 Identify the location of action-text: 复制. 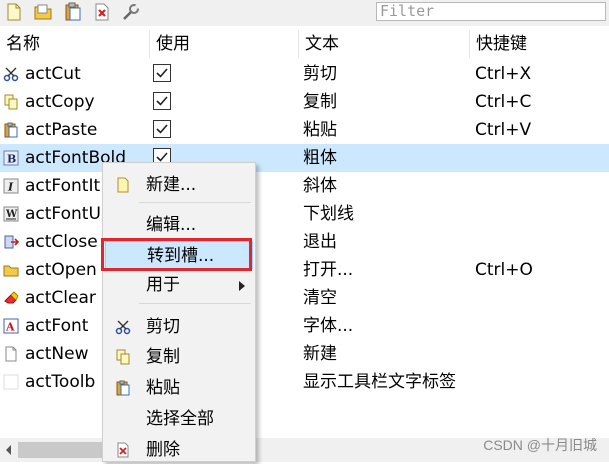
(320, 102).